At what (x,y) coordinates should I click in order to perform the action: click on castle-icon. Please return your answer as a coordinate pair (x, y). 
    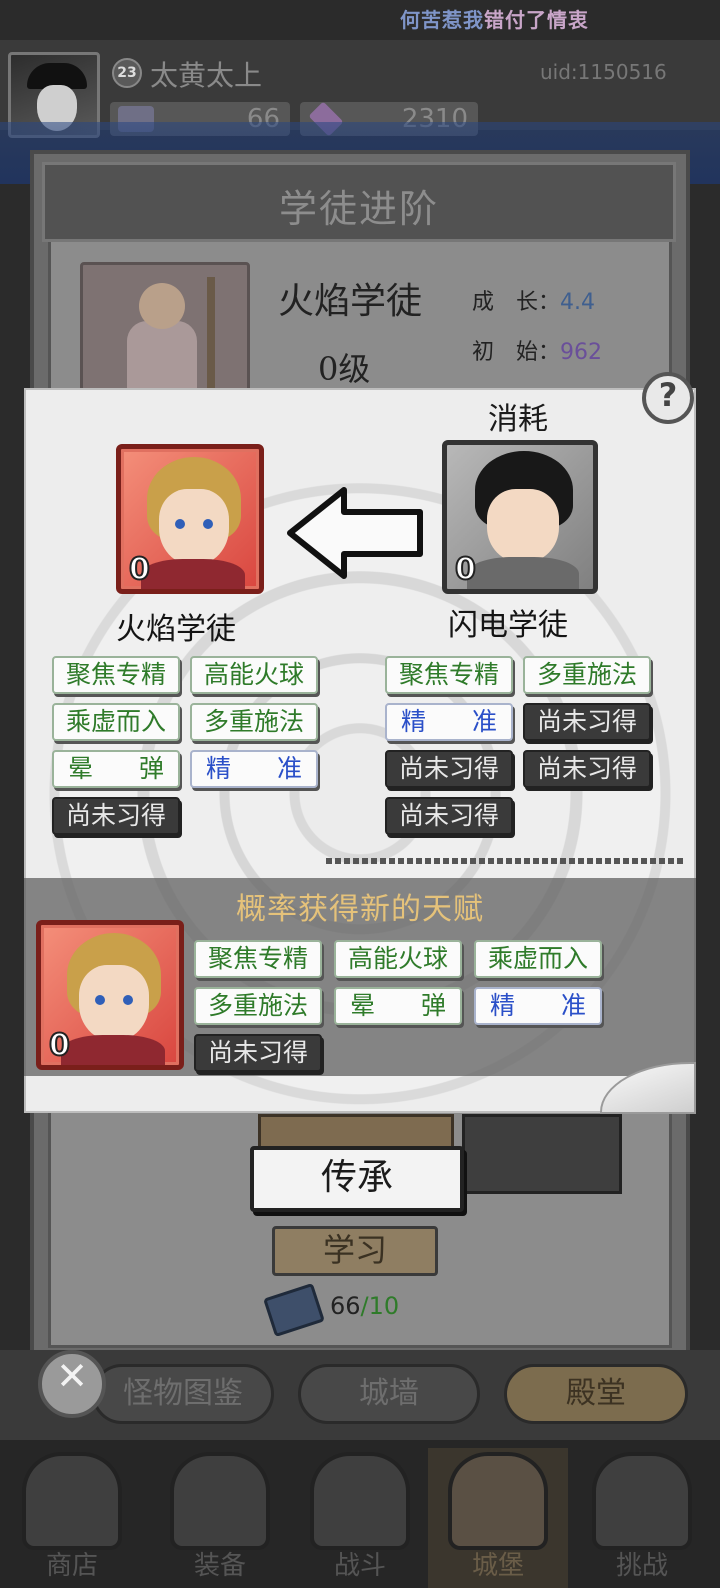
    Looking at the image, I should click on (498, 1501).